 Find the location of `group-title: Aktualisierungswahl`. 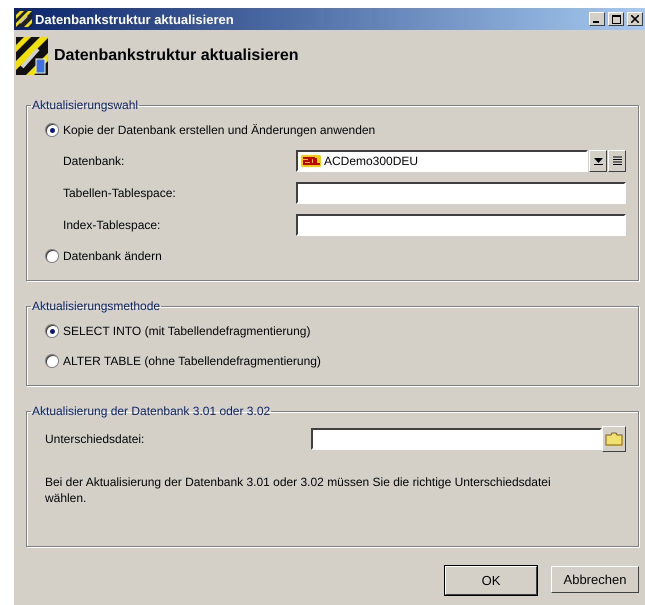

group-title: Aktualisierungswahl is located at coordinates (85, 105).